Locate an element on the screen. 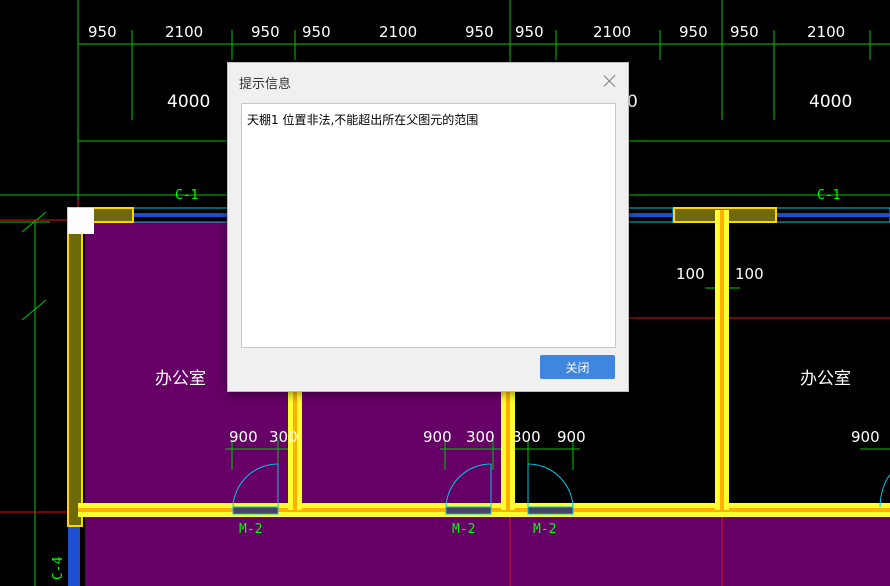 This screenshot has height=586, width=890. door-tag-3: M-2 is located at coordinates (544, 529).